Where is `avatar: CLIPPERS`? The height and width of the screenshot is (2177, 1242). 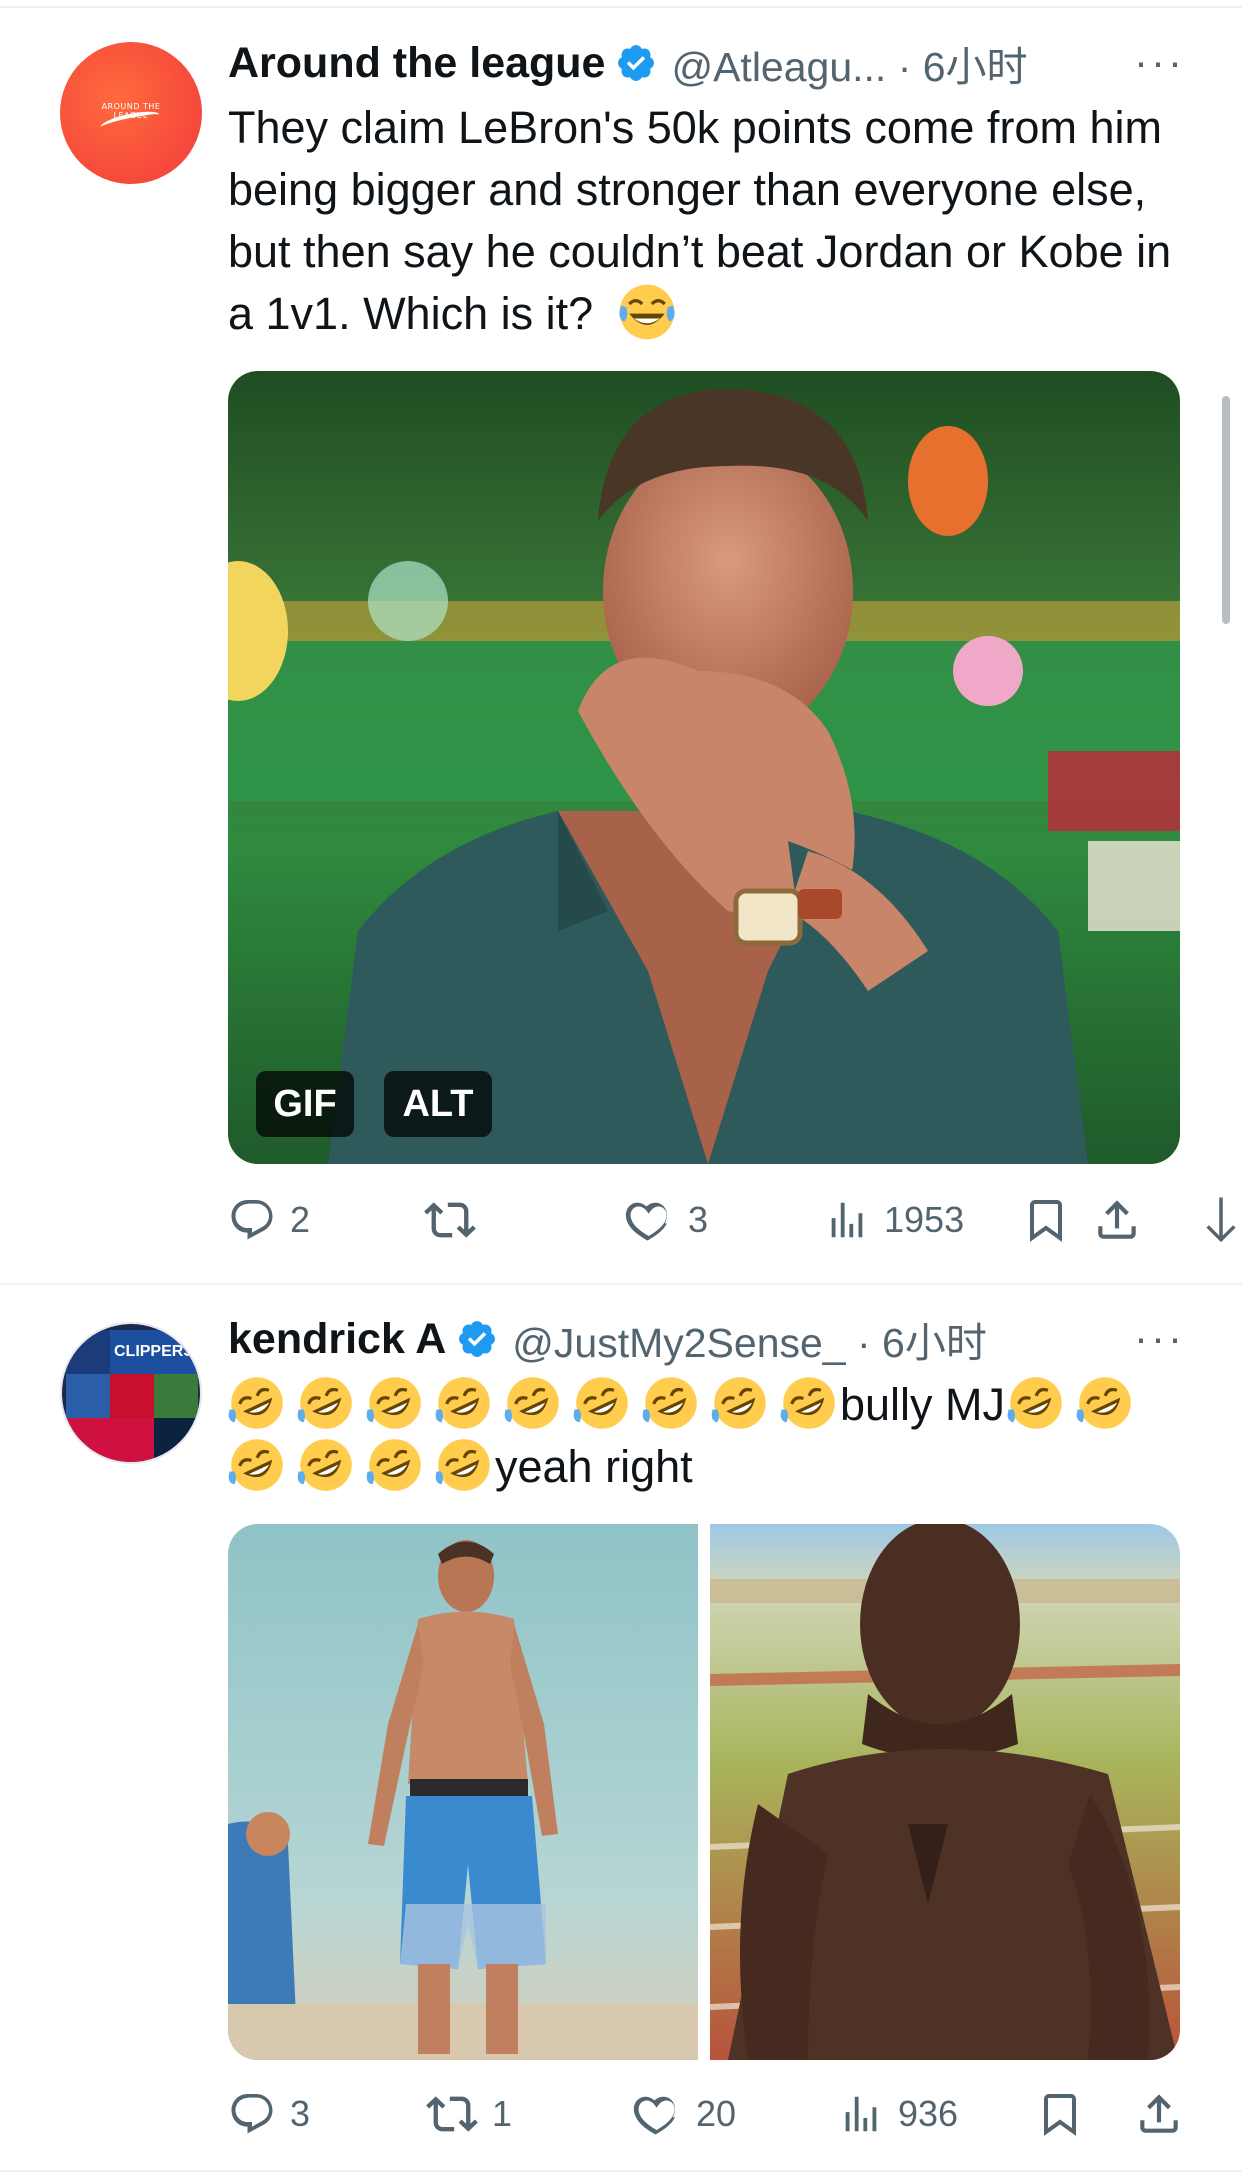
avatar: CLIPPERS is located at coordinates (131, 1393).